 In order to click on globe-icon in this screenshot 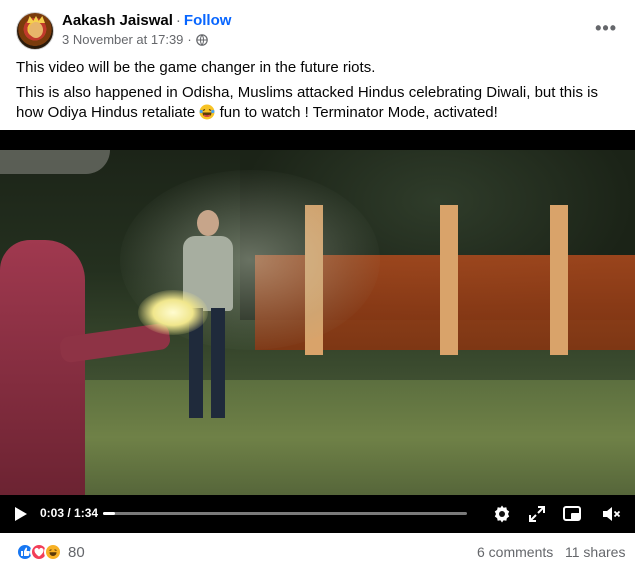, I will do `click(201, 39)`.